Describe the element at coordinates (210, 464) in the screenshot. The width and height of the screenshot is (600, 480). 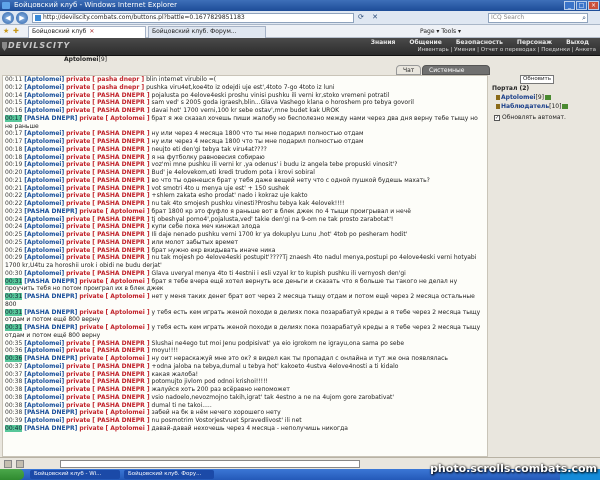
I see `chat-input` at that location.